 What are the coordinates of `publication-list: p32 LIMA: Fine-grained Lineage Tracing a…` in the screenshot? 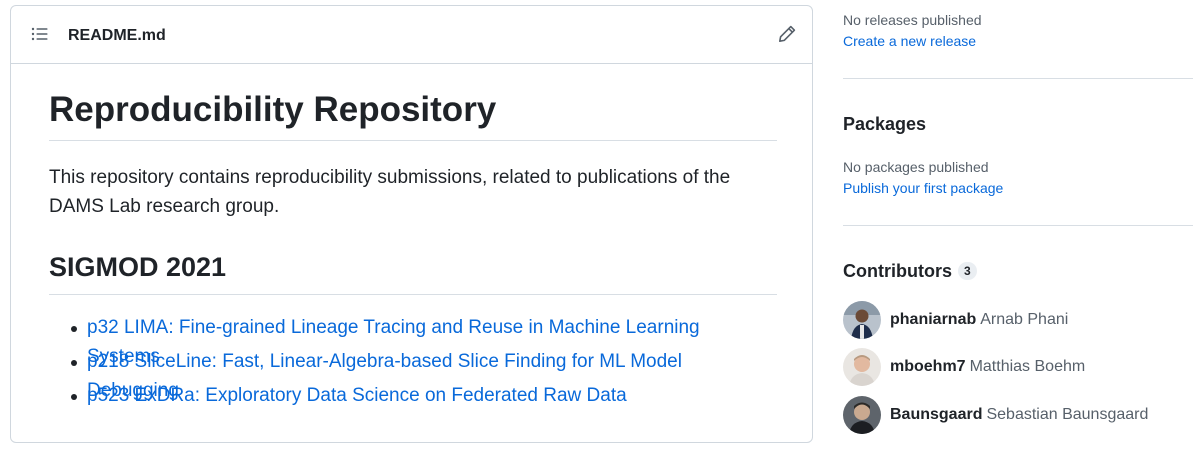 It's located at (413, 365).